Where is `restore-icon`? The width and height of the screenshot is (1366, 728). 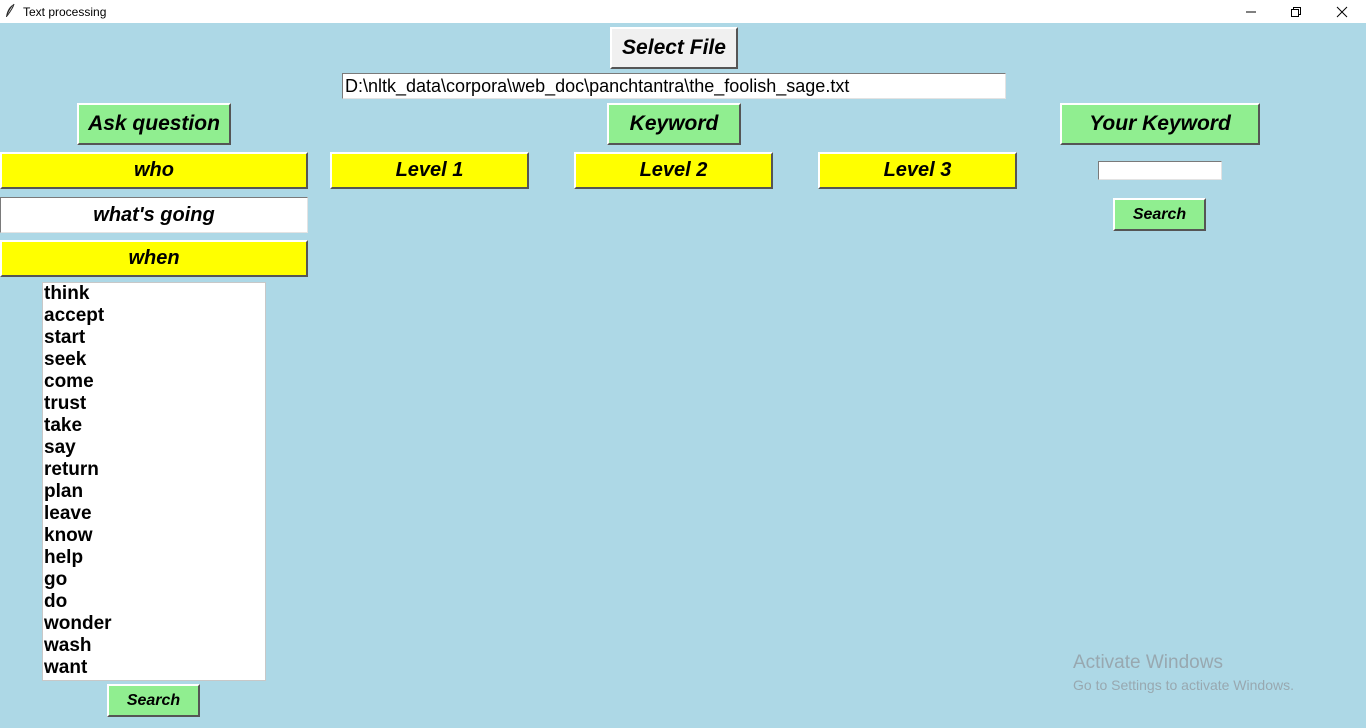
restore-icon is located at coordinates (1296, 12).